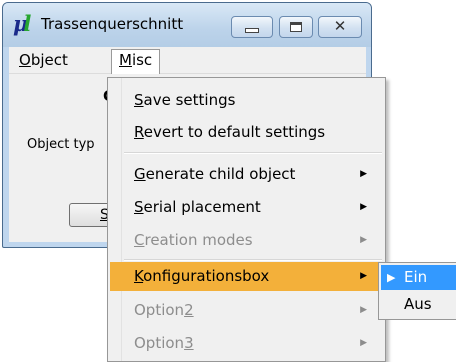 The width and height of the screenshot is (456, 362). Describe the element at coordinates (246, 100) in the screenshot. I see `menu-item-save-settings: Save settings` at that location.